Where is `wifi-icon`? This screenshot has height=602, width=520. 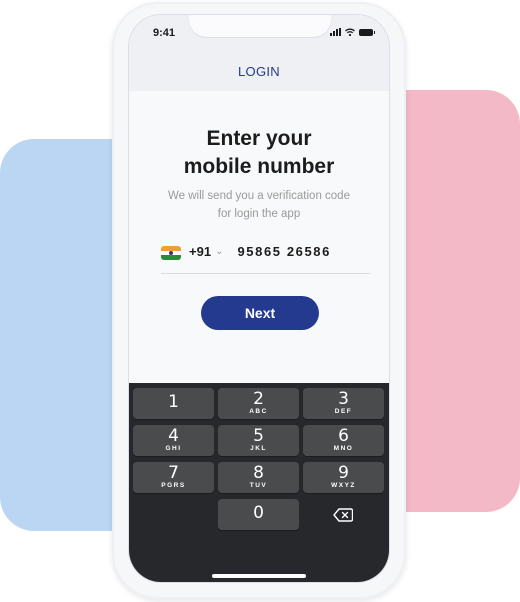
wifi-icon is located at coordinates (350, 32).